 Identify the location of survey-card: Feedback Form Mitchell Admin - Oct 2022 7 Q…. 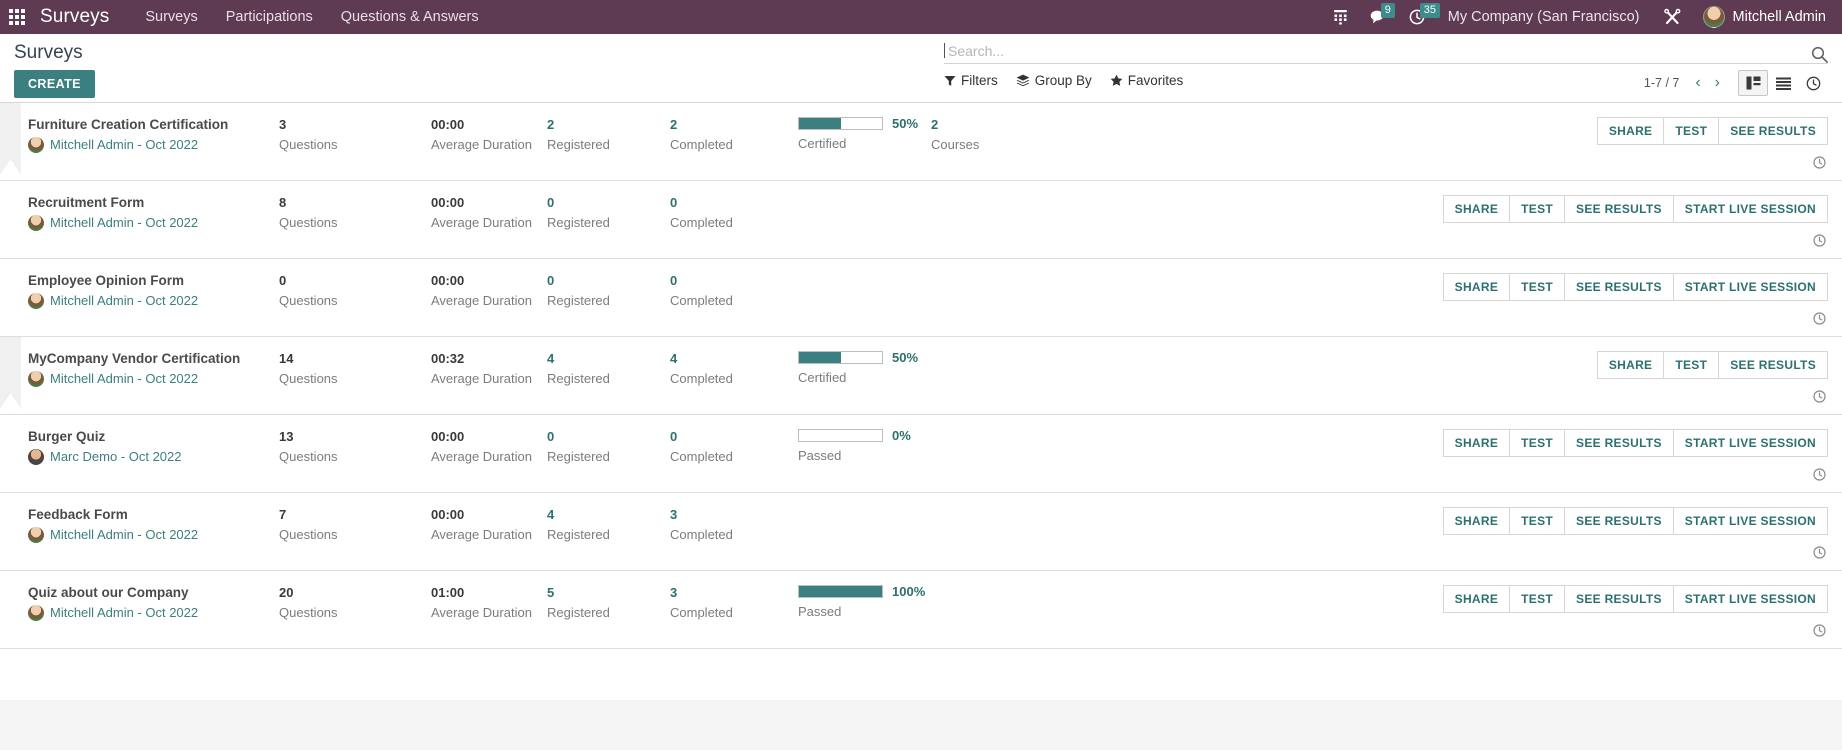
(921, 532).